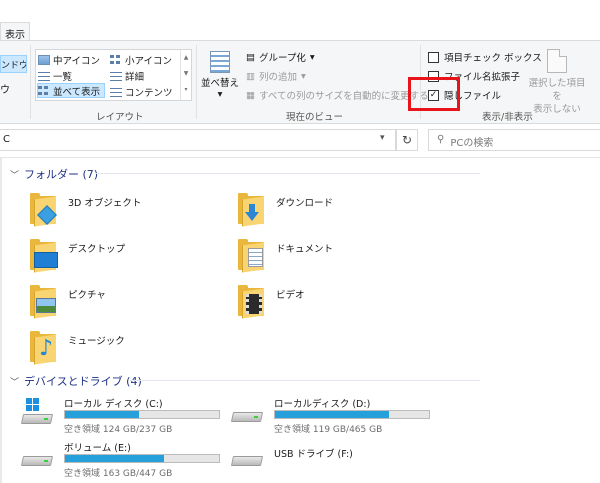 This screenshot has width=600, height=483. I want to click on add-columns-button: ▥ 列の追加 ▾, so click(276, 76).